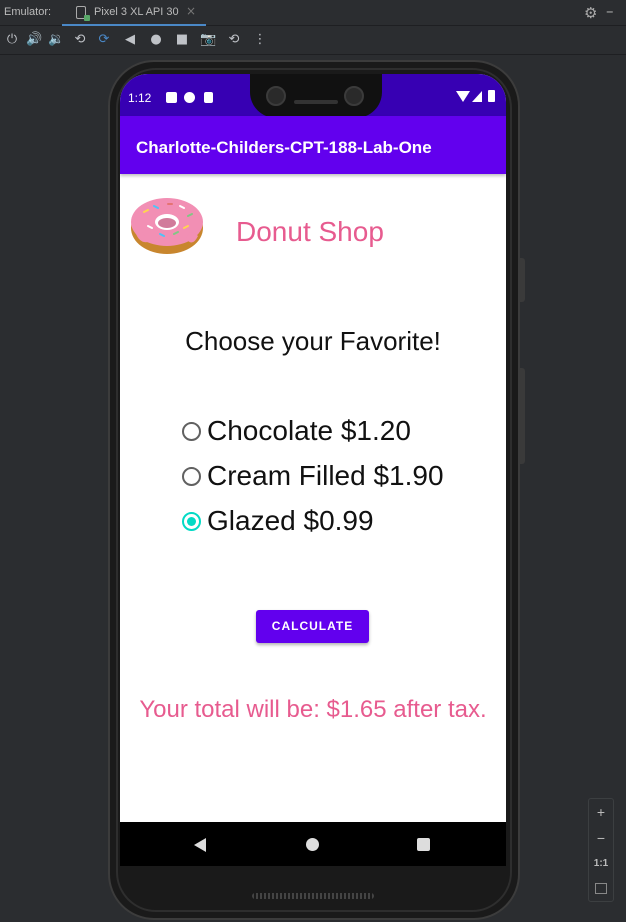 Image resolution: width=626 pixels, height=922 pixels. What do you see at coordinates (590, 13) in the screenshot?
I see `gear-icon: ⚙` at bounding box center [590, 13].